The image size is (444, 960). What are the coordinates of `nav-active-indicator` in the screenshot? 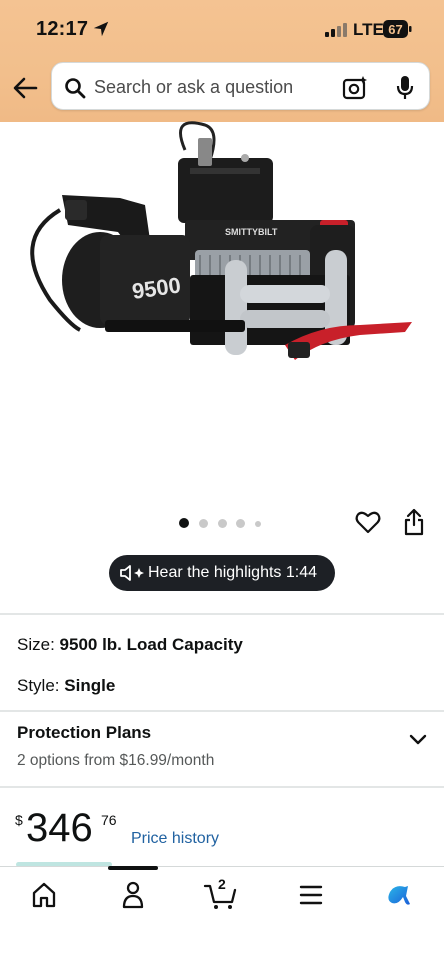 It's located at (133, 868).